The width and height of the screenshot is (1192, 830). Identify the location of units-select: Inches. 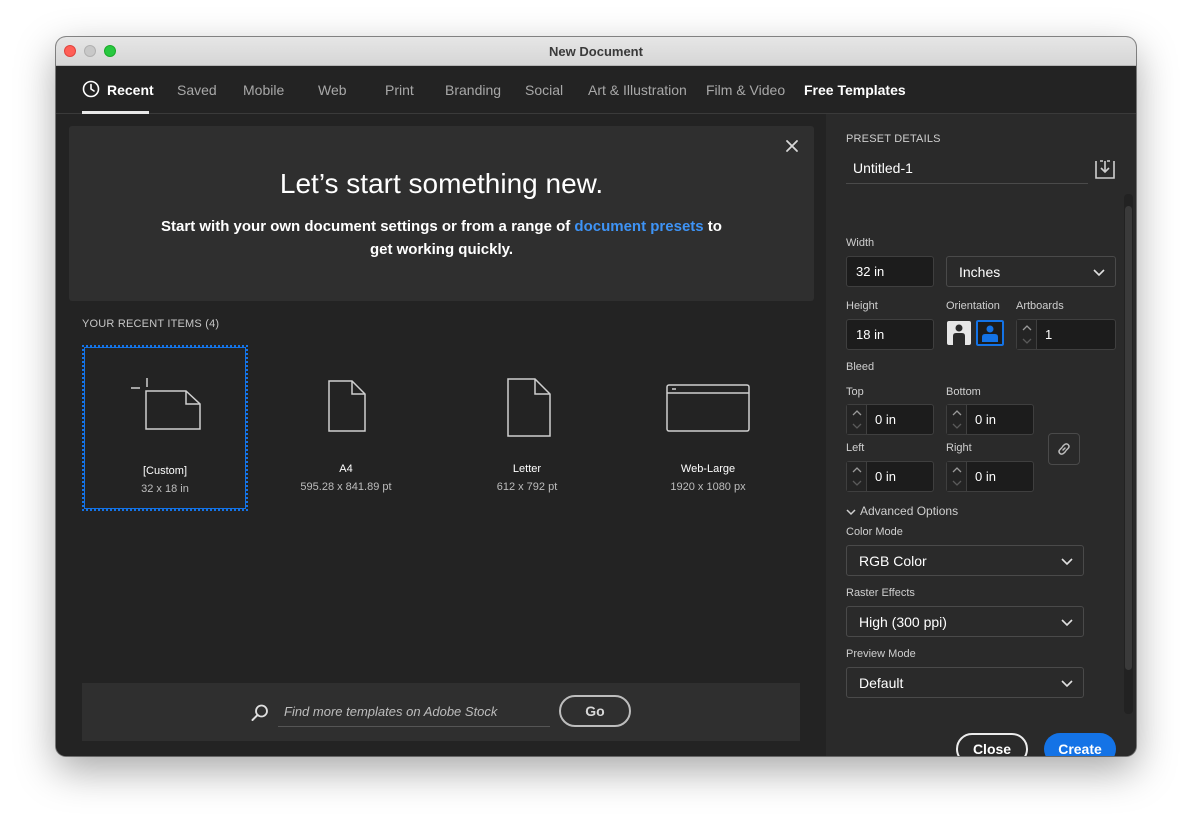
(1031, 271).